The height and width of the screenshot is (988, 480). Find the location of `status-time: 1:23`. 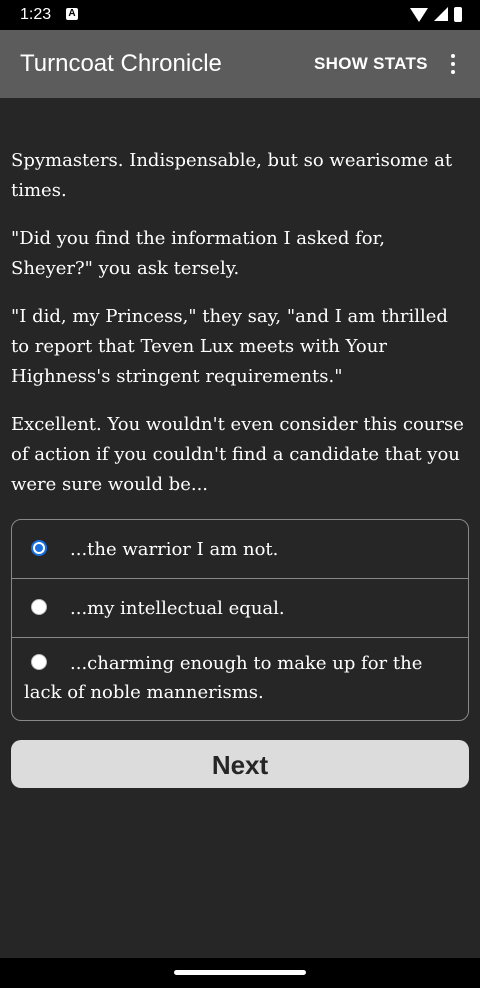

status-time: 1:23 is located at coordinates (36, 14).